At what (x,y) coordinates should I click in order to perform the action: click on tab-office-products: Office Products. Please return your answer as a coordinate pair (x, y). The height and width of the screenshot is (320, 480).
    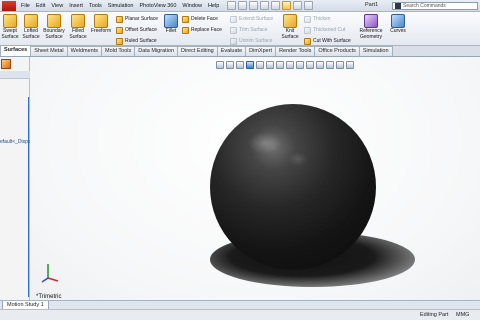
    Looking at the image, I should click on (337, 51).